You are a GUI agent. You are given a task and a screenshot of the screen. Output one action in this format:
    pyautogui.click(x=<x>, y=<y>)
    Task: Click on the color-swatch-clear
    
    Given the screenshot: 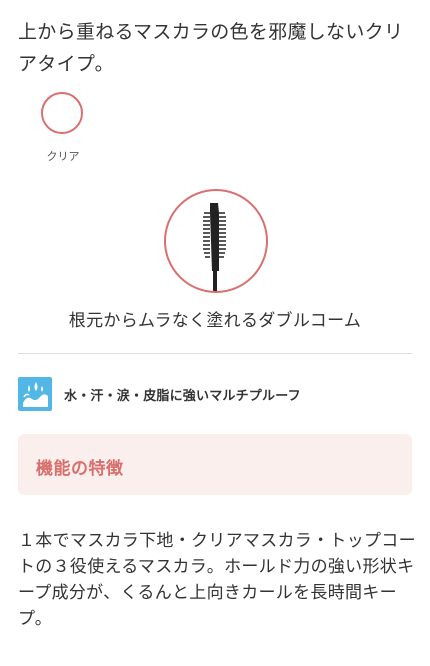 What is the action you would take?
    pyautogui.click(x=62, y=113)
    